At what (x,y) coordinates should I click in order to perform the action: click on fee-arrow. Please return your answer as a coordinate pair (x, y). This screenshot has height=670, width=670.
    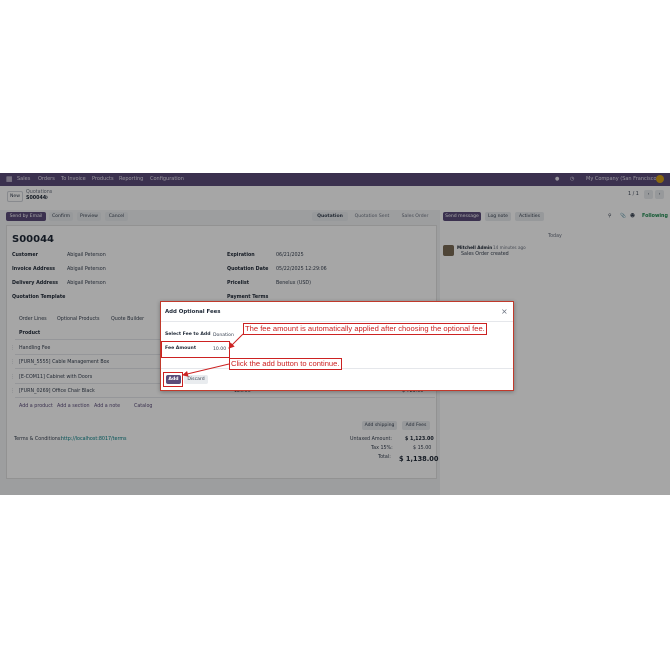
    Looking at the image, I should click on (236, 341).